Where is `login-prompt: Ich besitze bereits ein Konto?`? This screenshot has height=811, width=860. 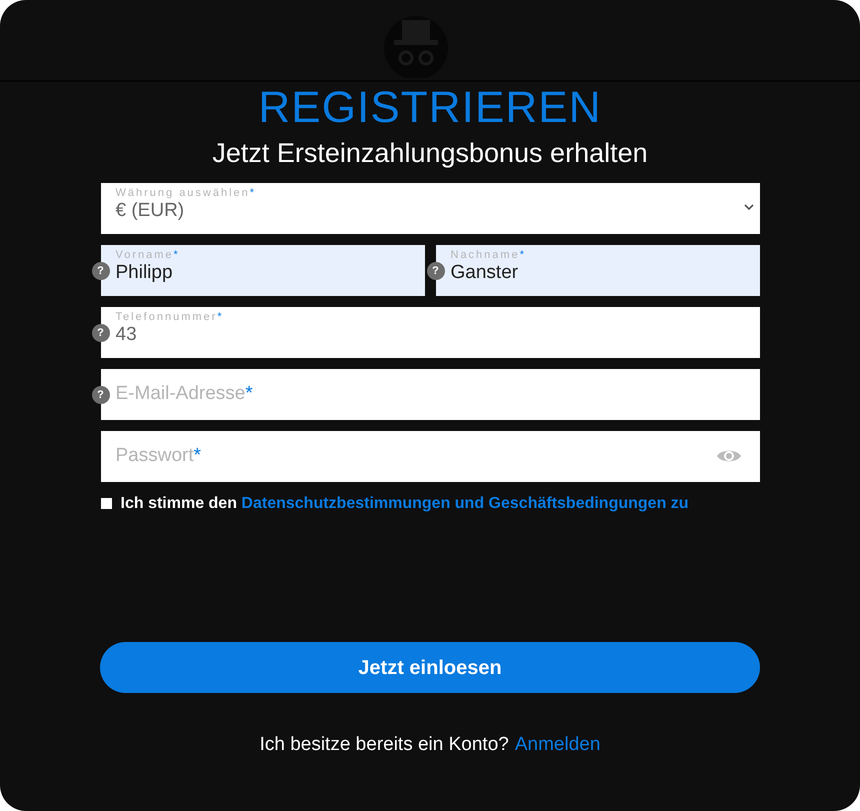
login-prompt: Ich besitze bereits ein Konto? is located at coordinates (384, 745).